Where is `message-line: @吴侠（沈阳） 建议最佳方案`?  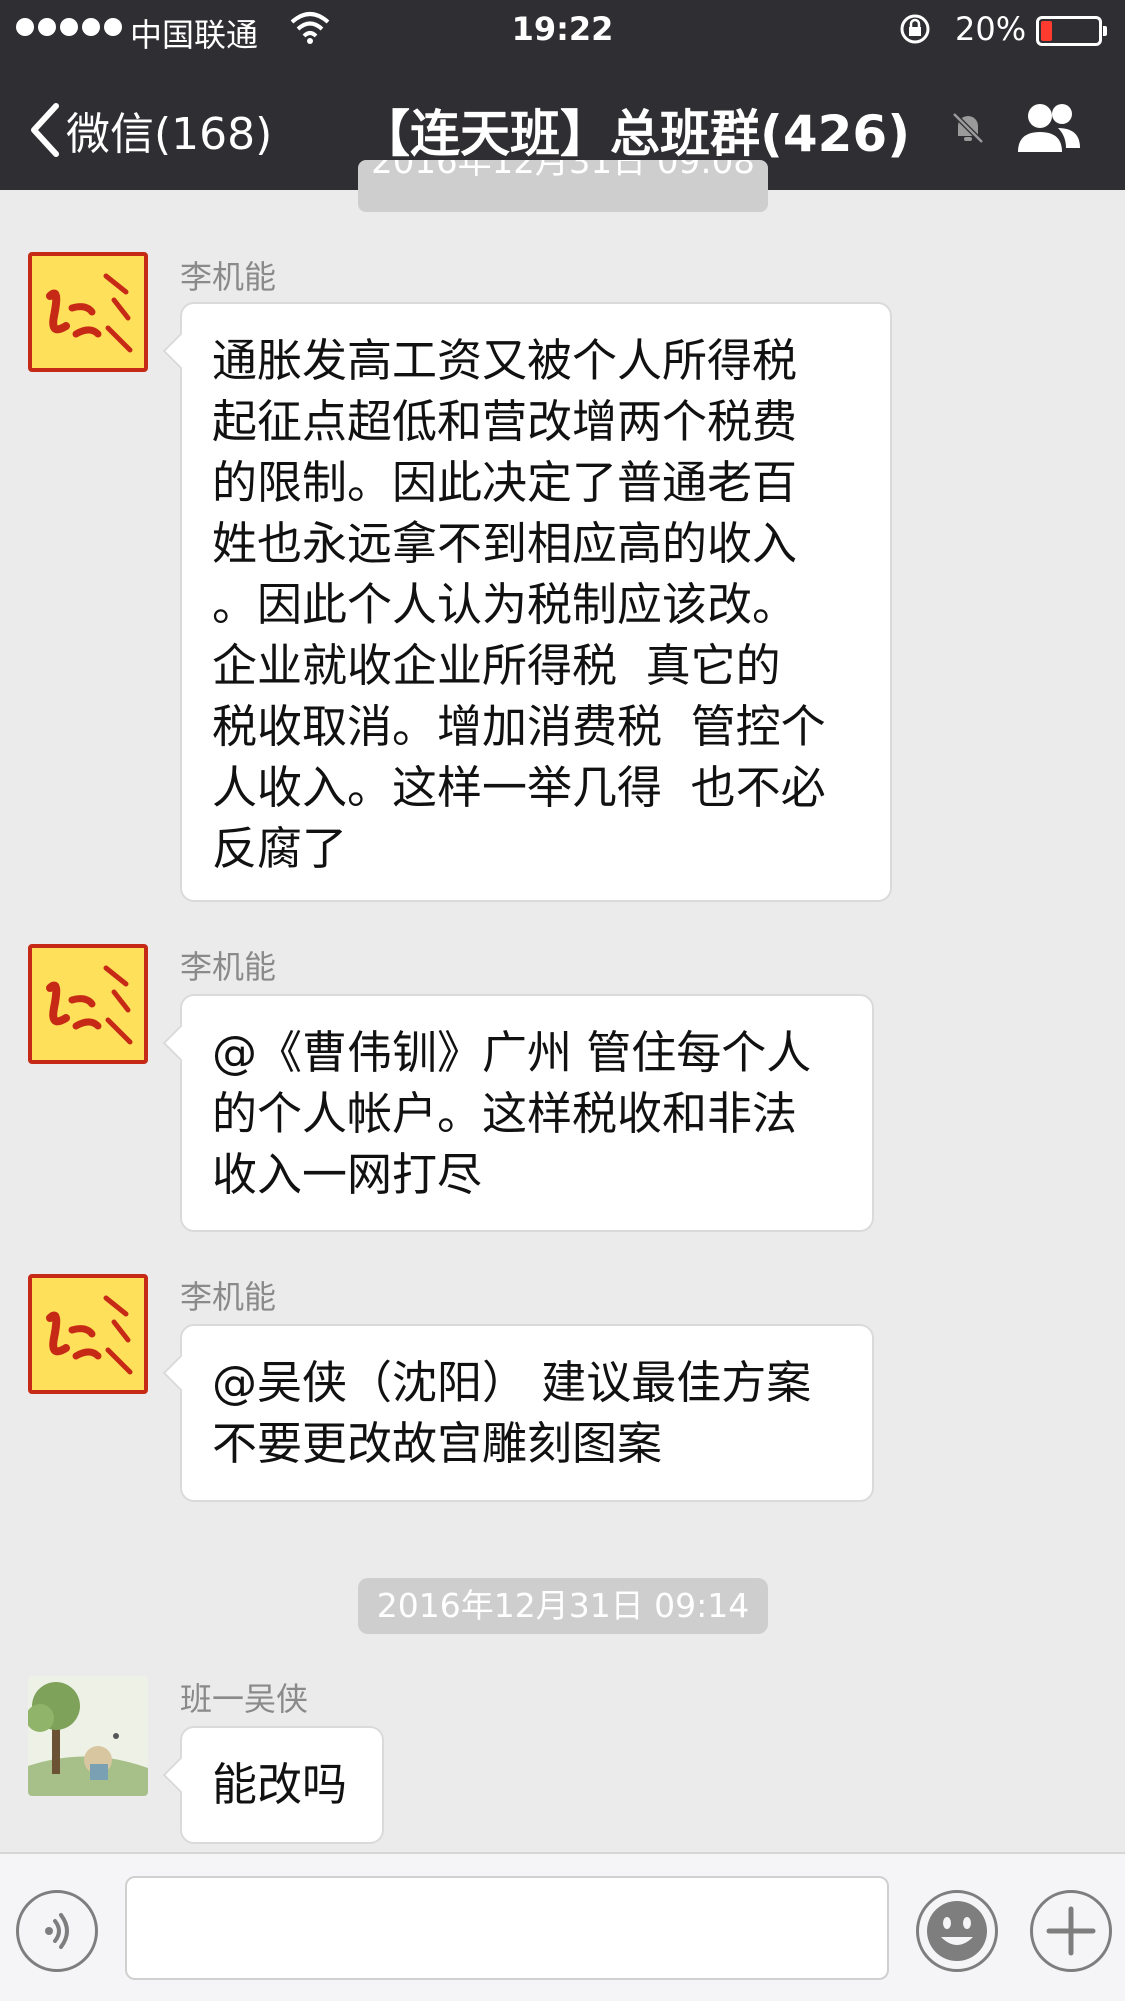
message-line: @吴侠（沈阳） 建议最佳方案 is located at coordinates (512, 1382).